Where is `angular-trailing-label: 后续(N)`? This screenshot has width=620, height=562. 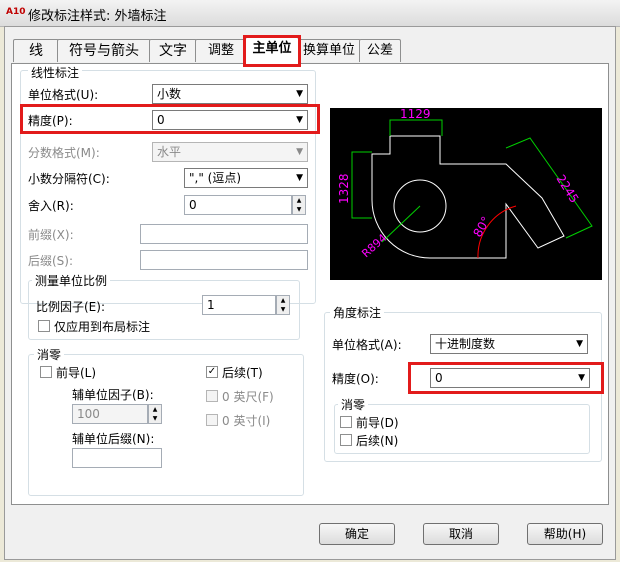
angular-trailing-label: 后续(N) is located at coordinates (377, 441).